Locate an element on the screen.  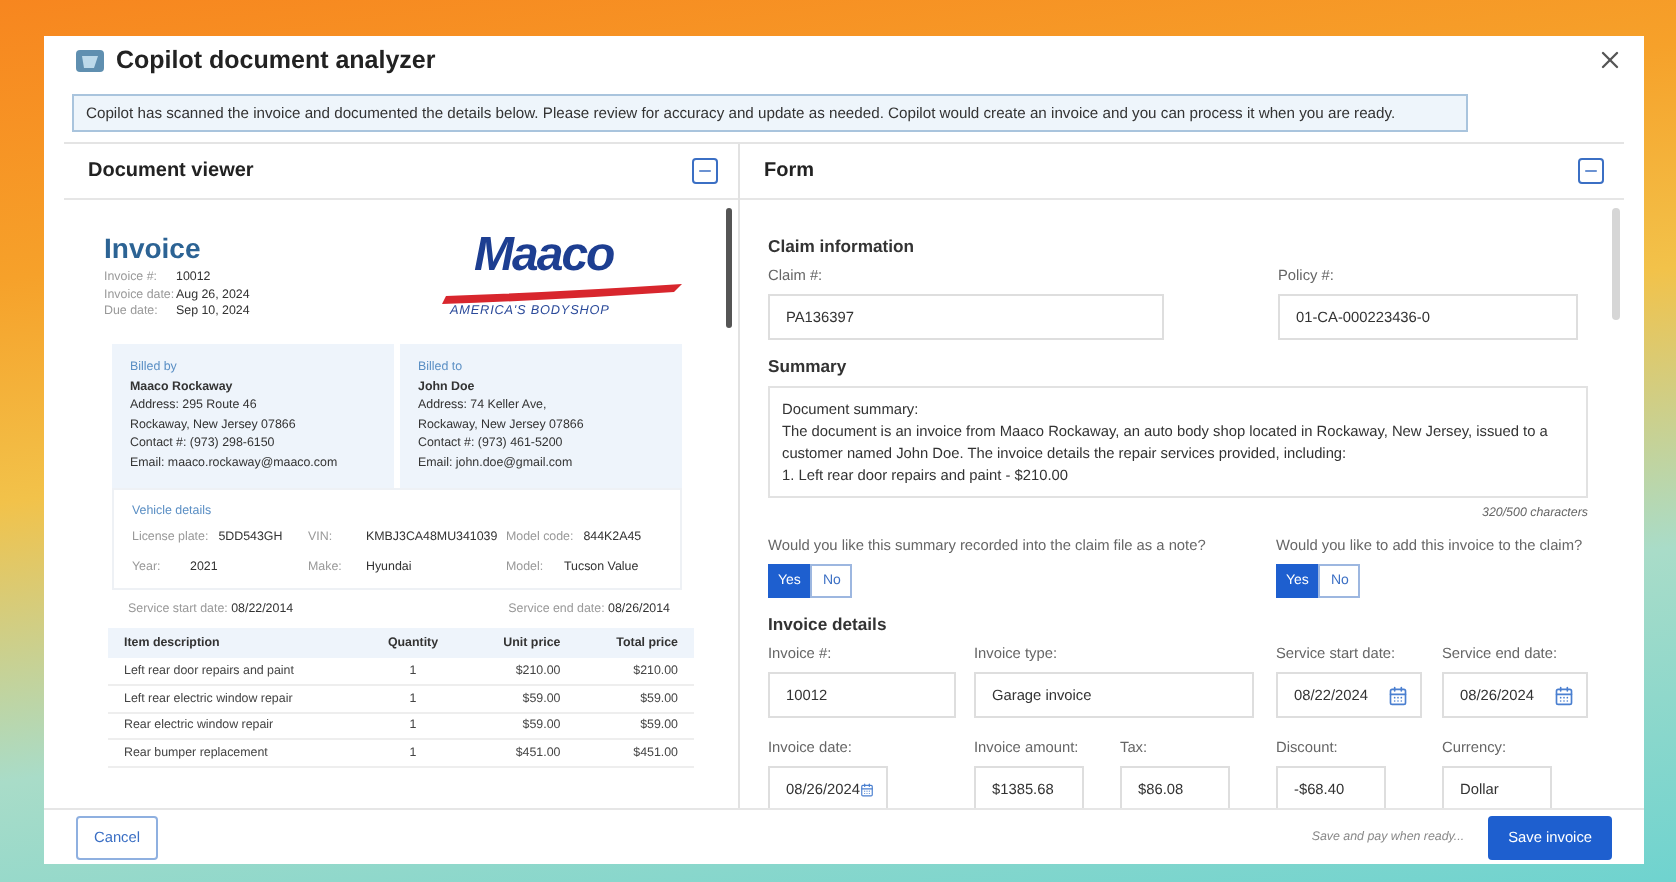
app-icon is located at coordinates (90, 60).